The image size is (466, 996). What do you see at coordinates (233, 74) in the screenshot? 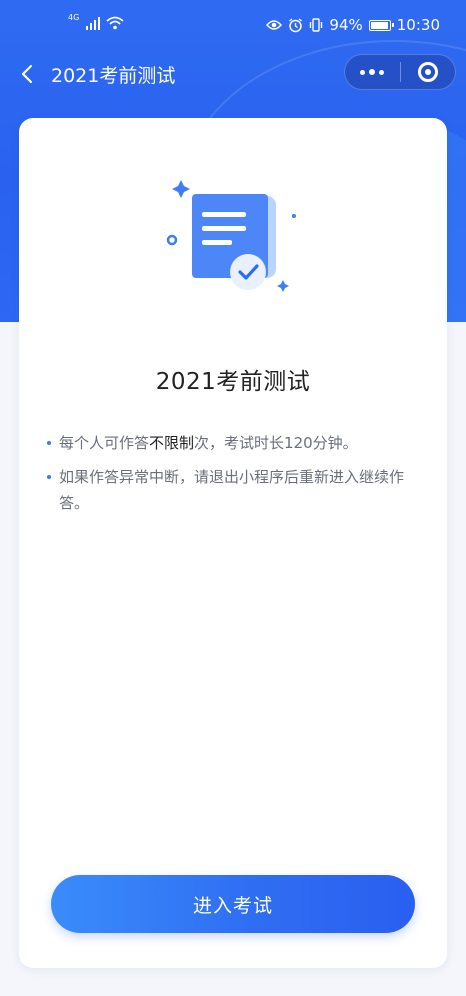
I see `navigation-bar: 2021考前测试` at bounding box center [233, 74].